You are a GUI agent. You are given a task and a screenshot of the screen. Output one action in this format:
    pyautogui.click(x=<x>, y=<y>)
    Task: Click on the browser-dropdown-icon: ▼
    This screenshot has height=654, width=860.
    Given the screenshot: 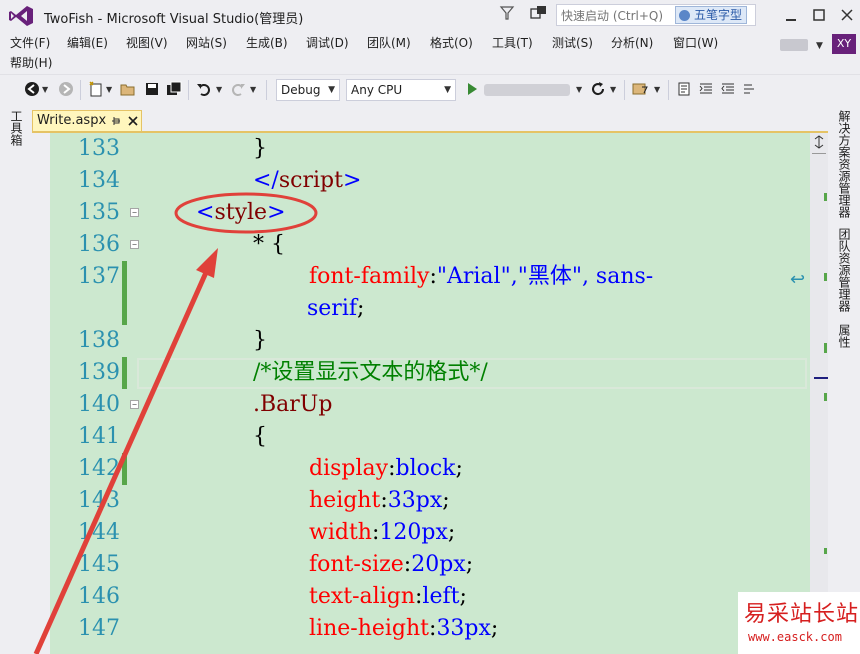 What is the action you would take?
    pyautogui.click(x=579, y=90)
    